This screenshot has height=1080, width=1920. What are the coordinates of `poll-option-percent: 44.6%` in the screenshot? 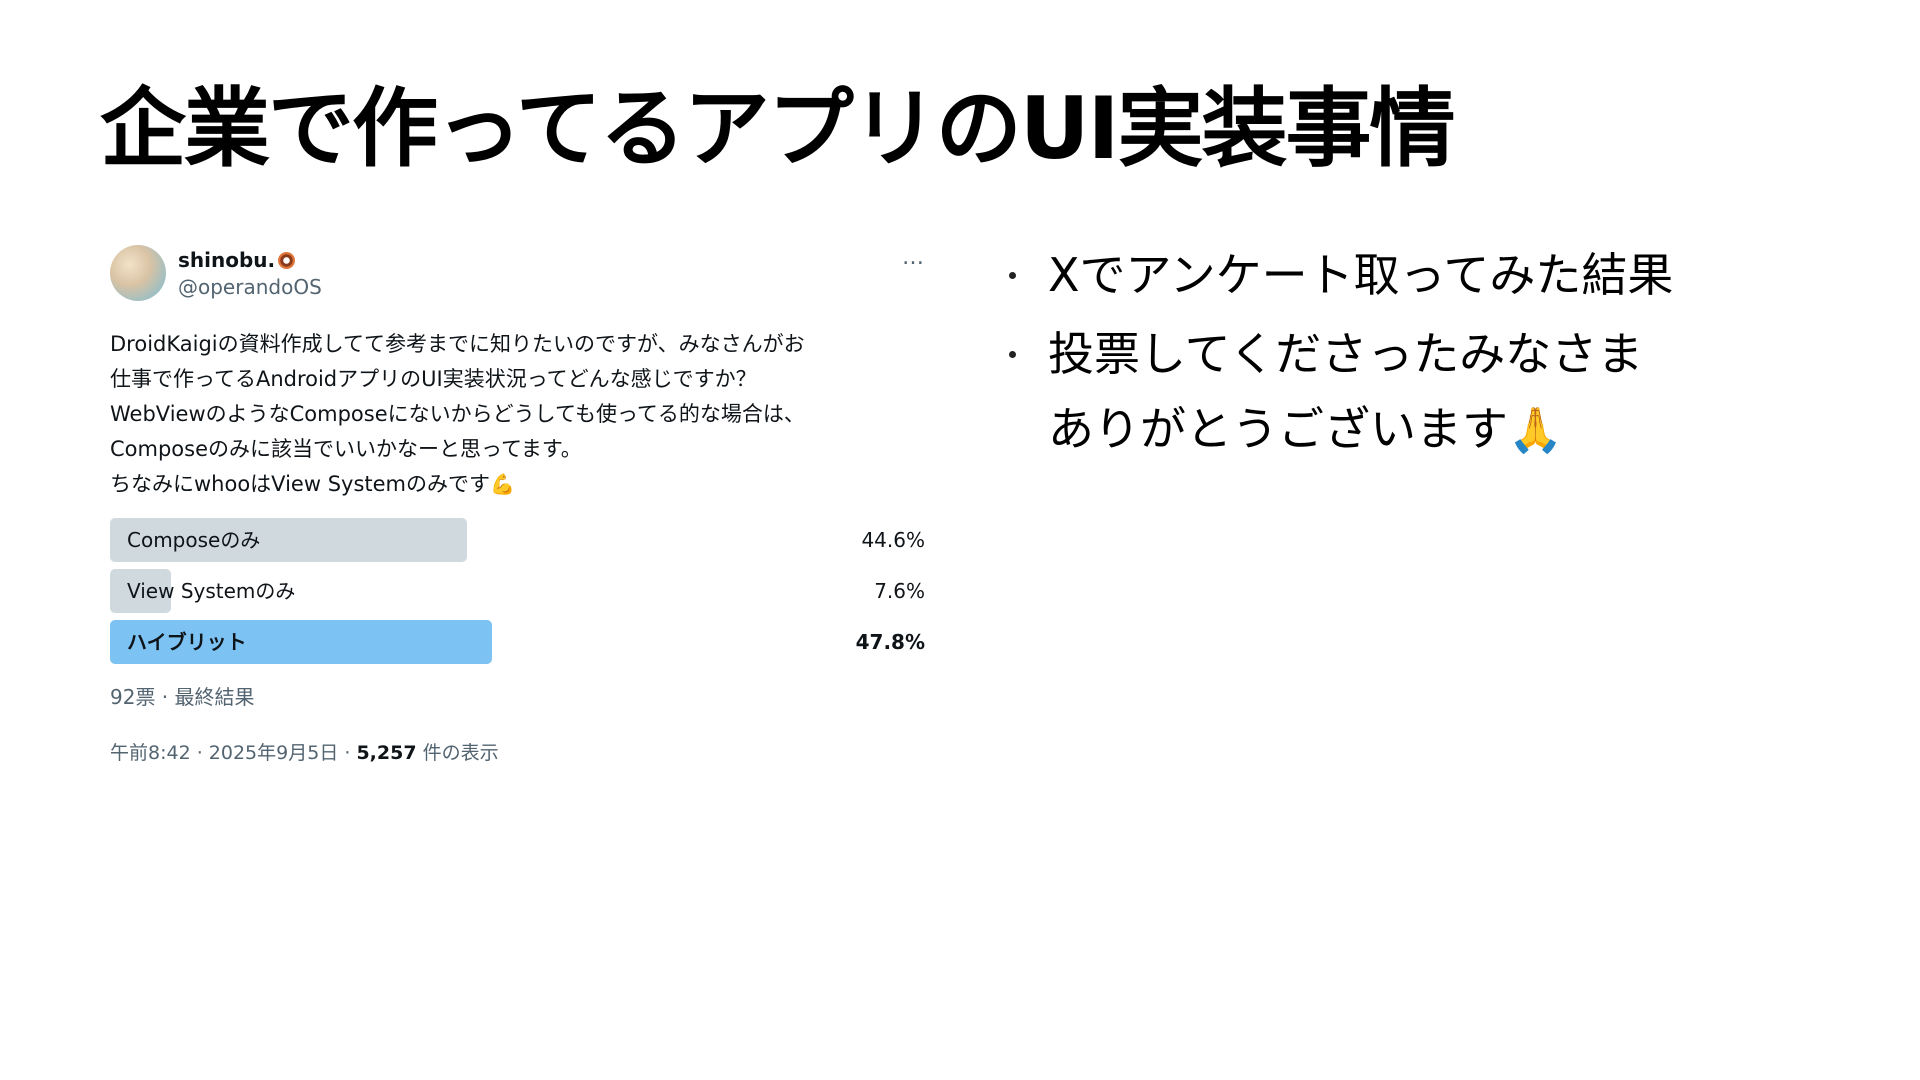 It's located at (893, 540).